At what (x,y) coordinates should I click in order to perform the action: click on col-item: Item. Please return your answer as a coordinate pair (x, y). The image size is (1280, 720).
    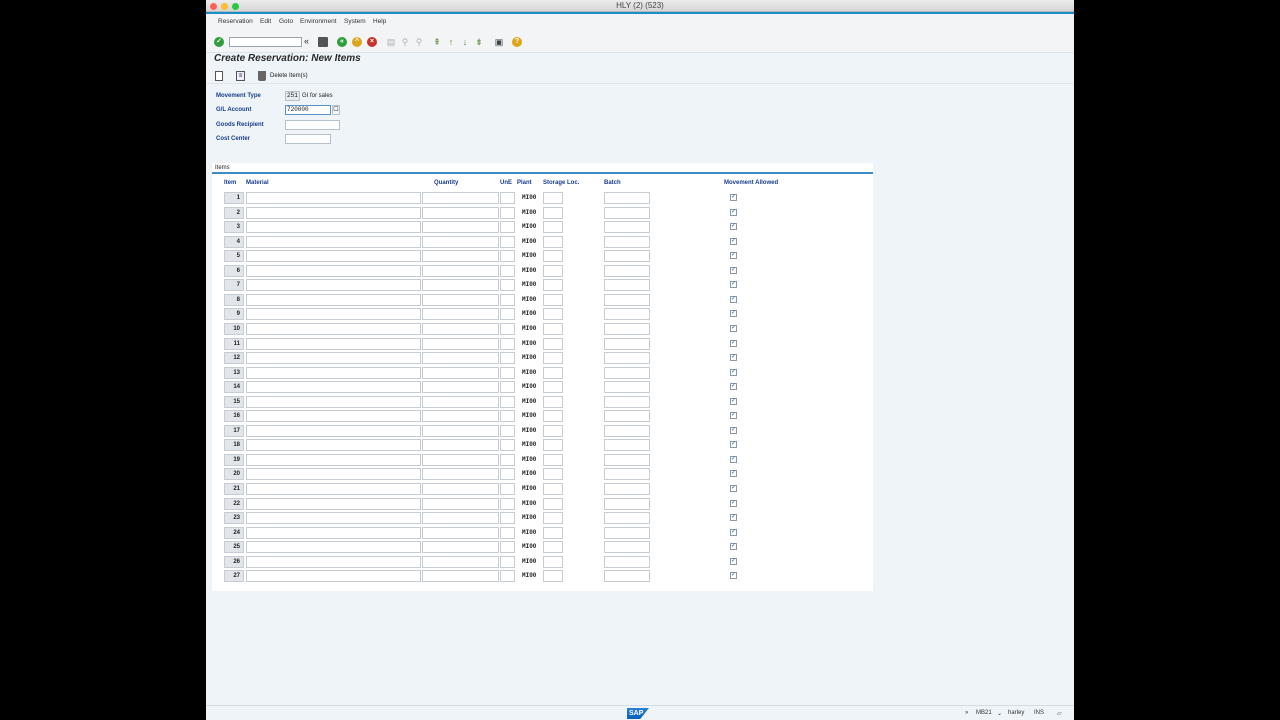
    Looking at the image, I should click on (230, 183).